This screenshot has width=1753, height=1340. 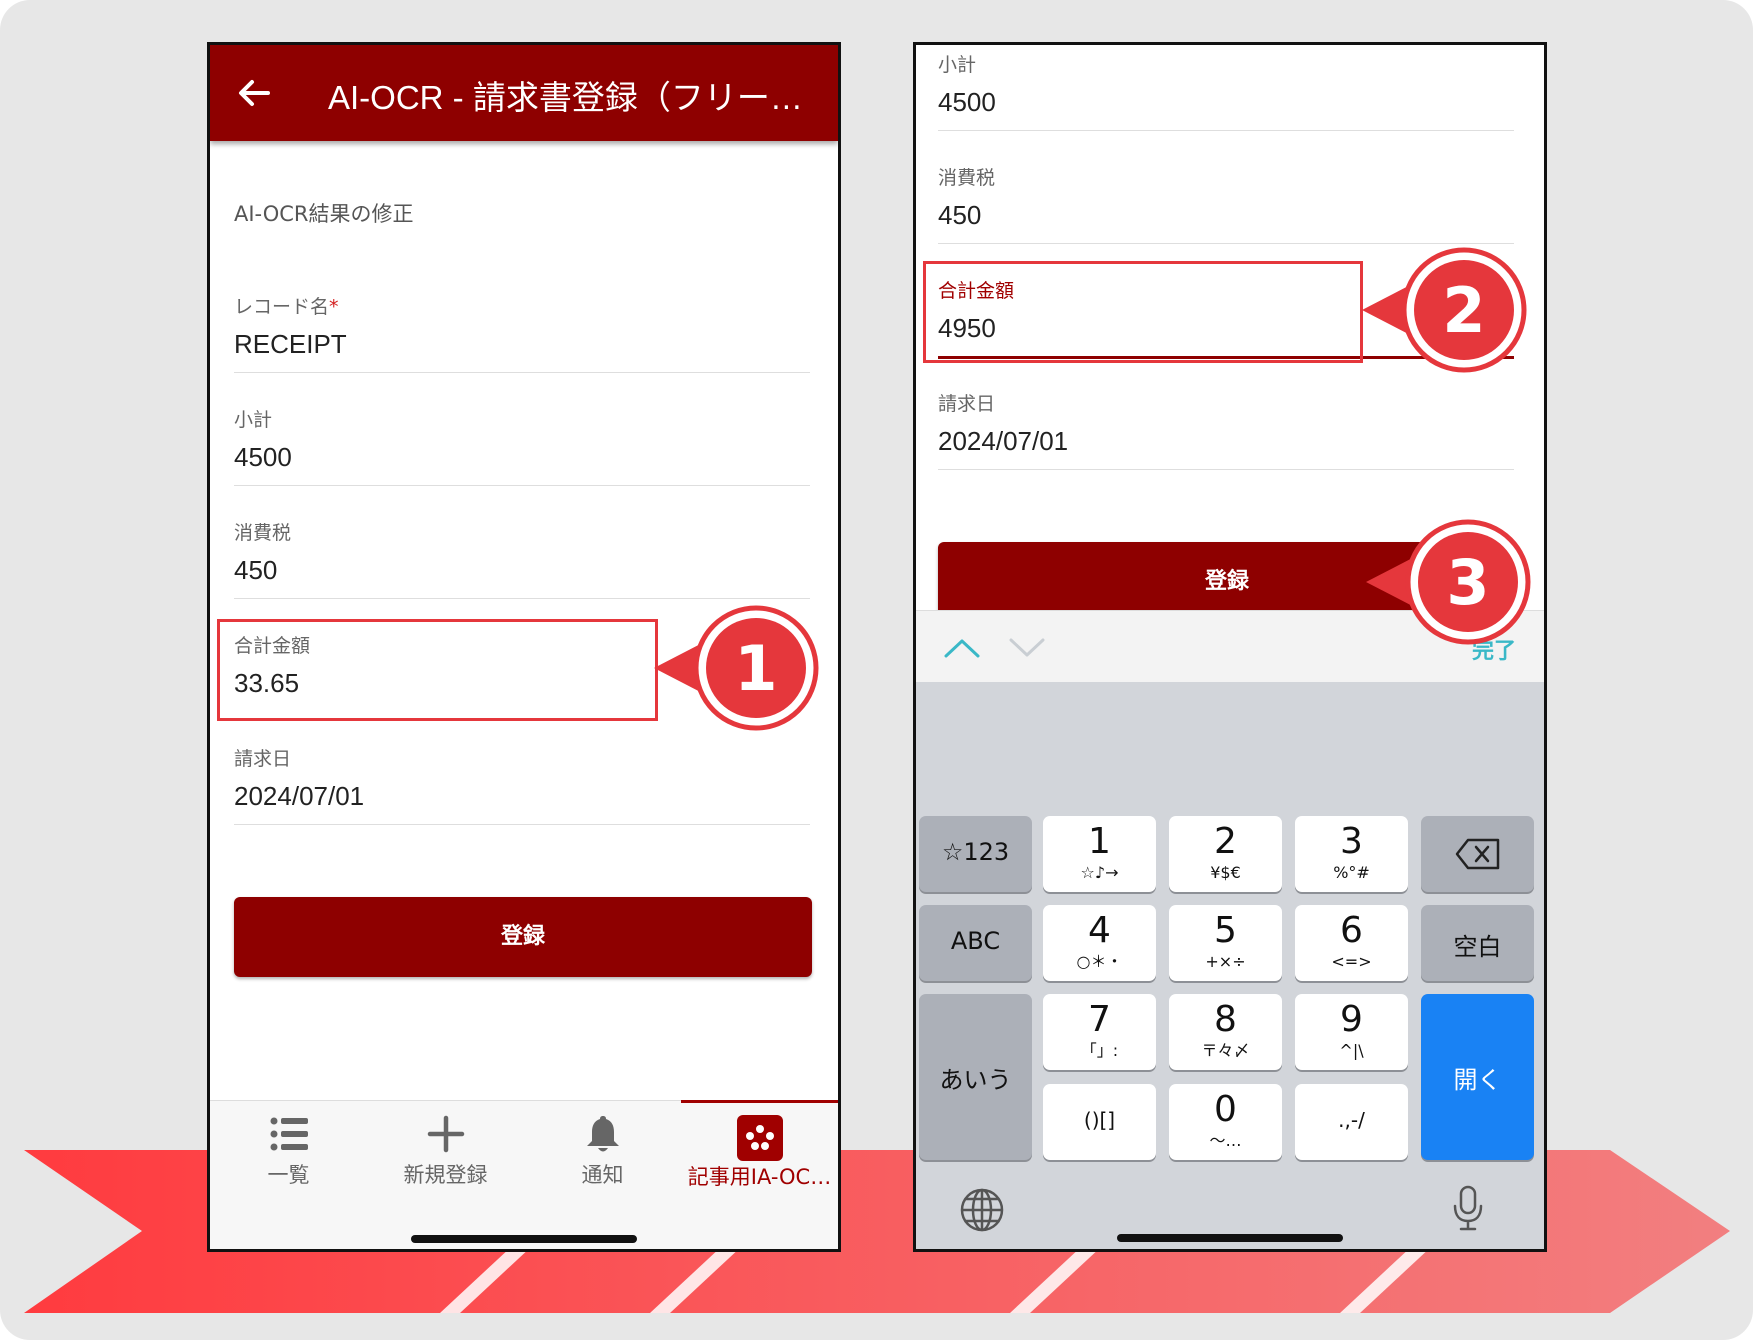 I want to click on field-value: RECEIPT, so click(x=290, y=344).